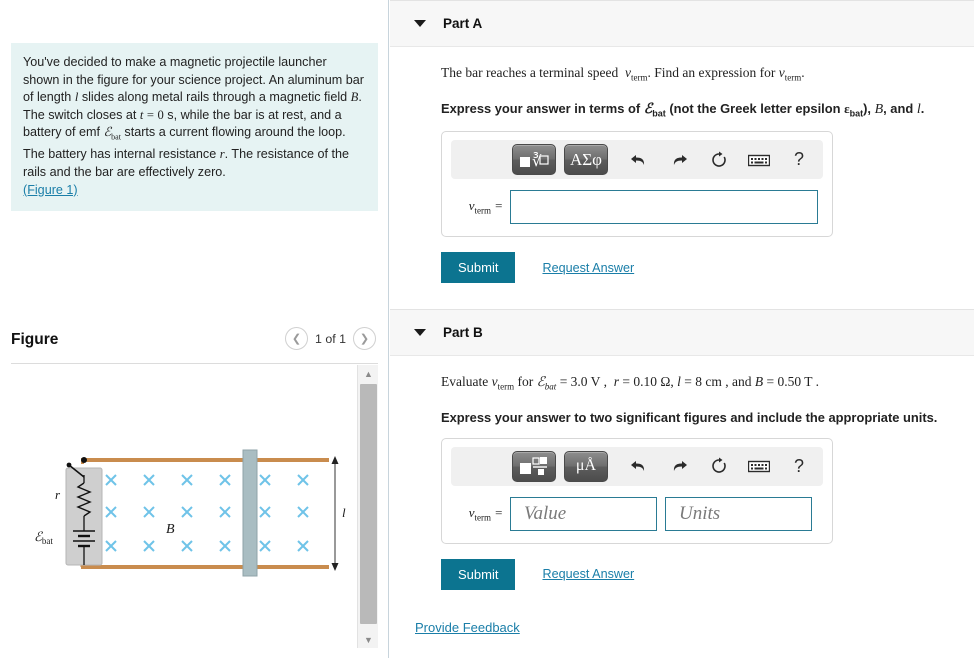  I want to click on part-a-label: Part A, so click(463, 23).